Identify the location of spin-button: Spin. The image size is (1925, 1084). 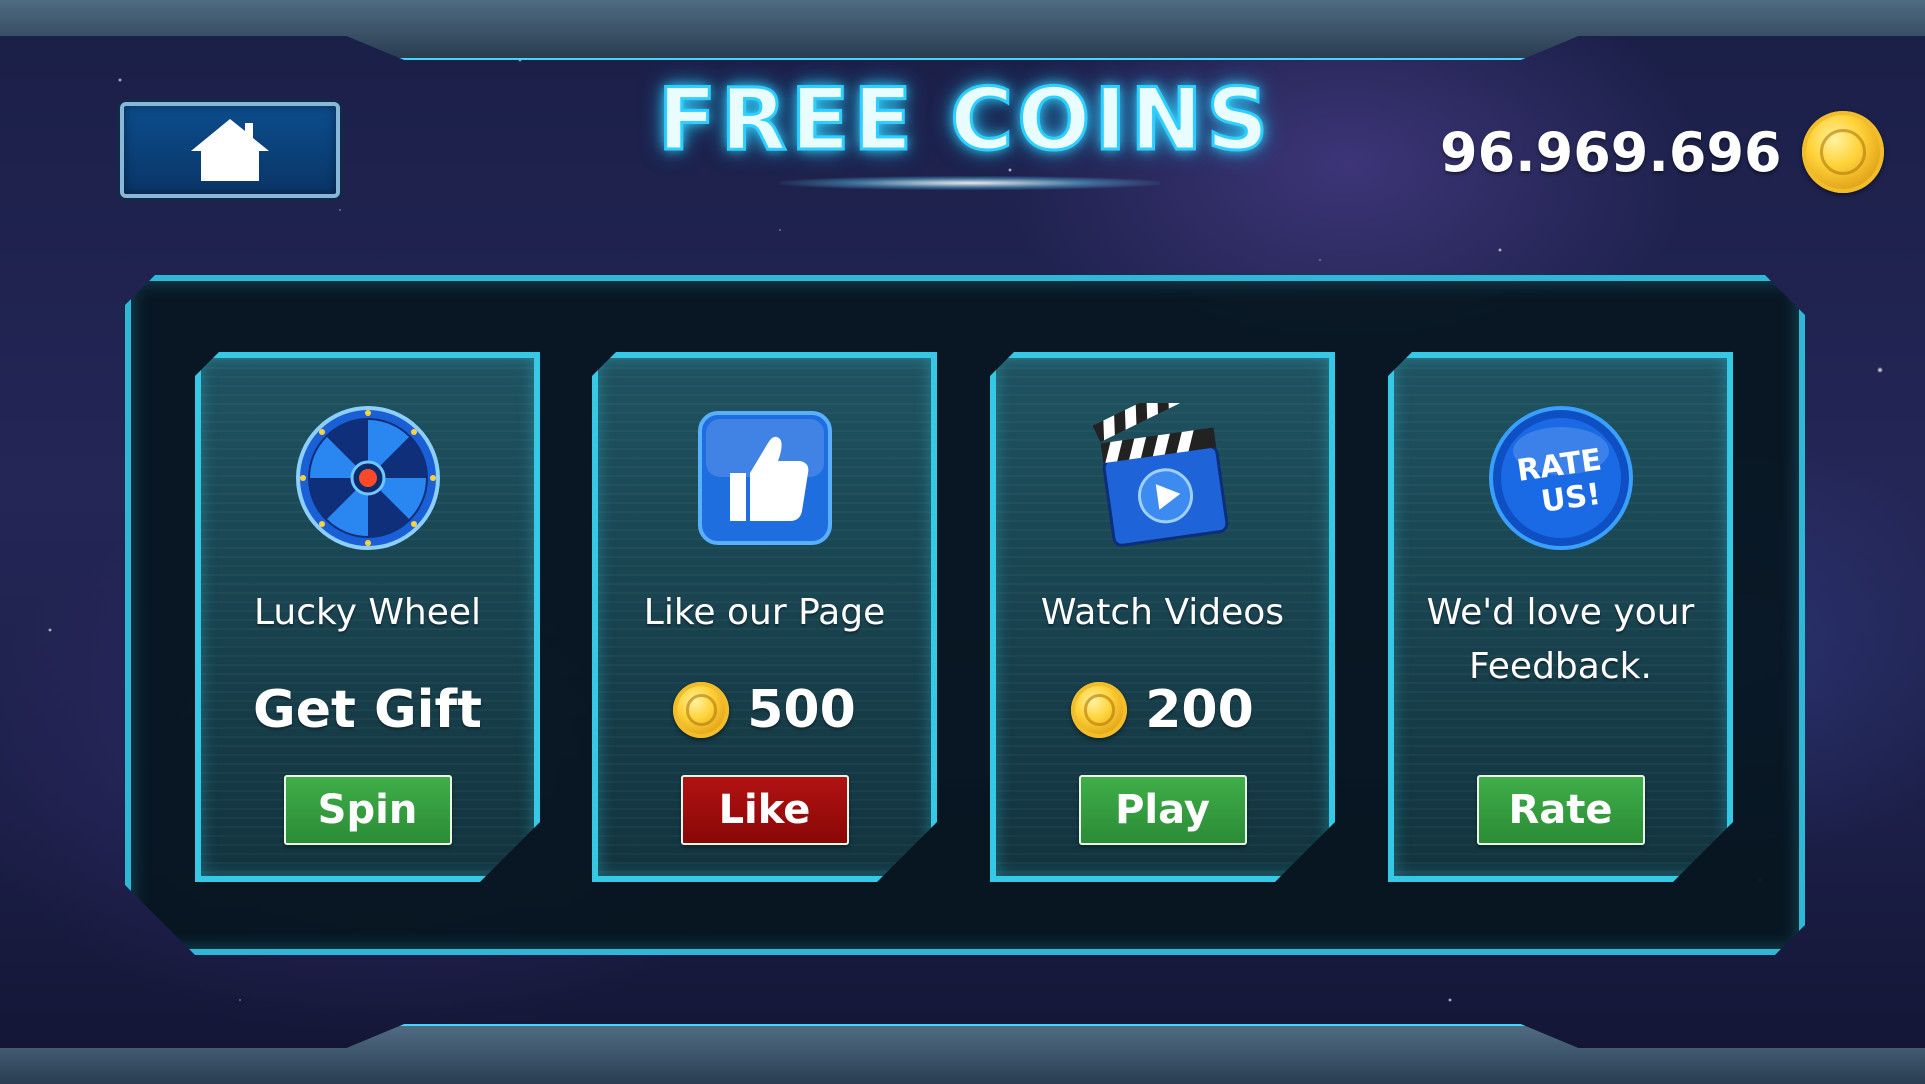
(367, 810).